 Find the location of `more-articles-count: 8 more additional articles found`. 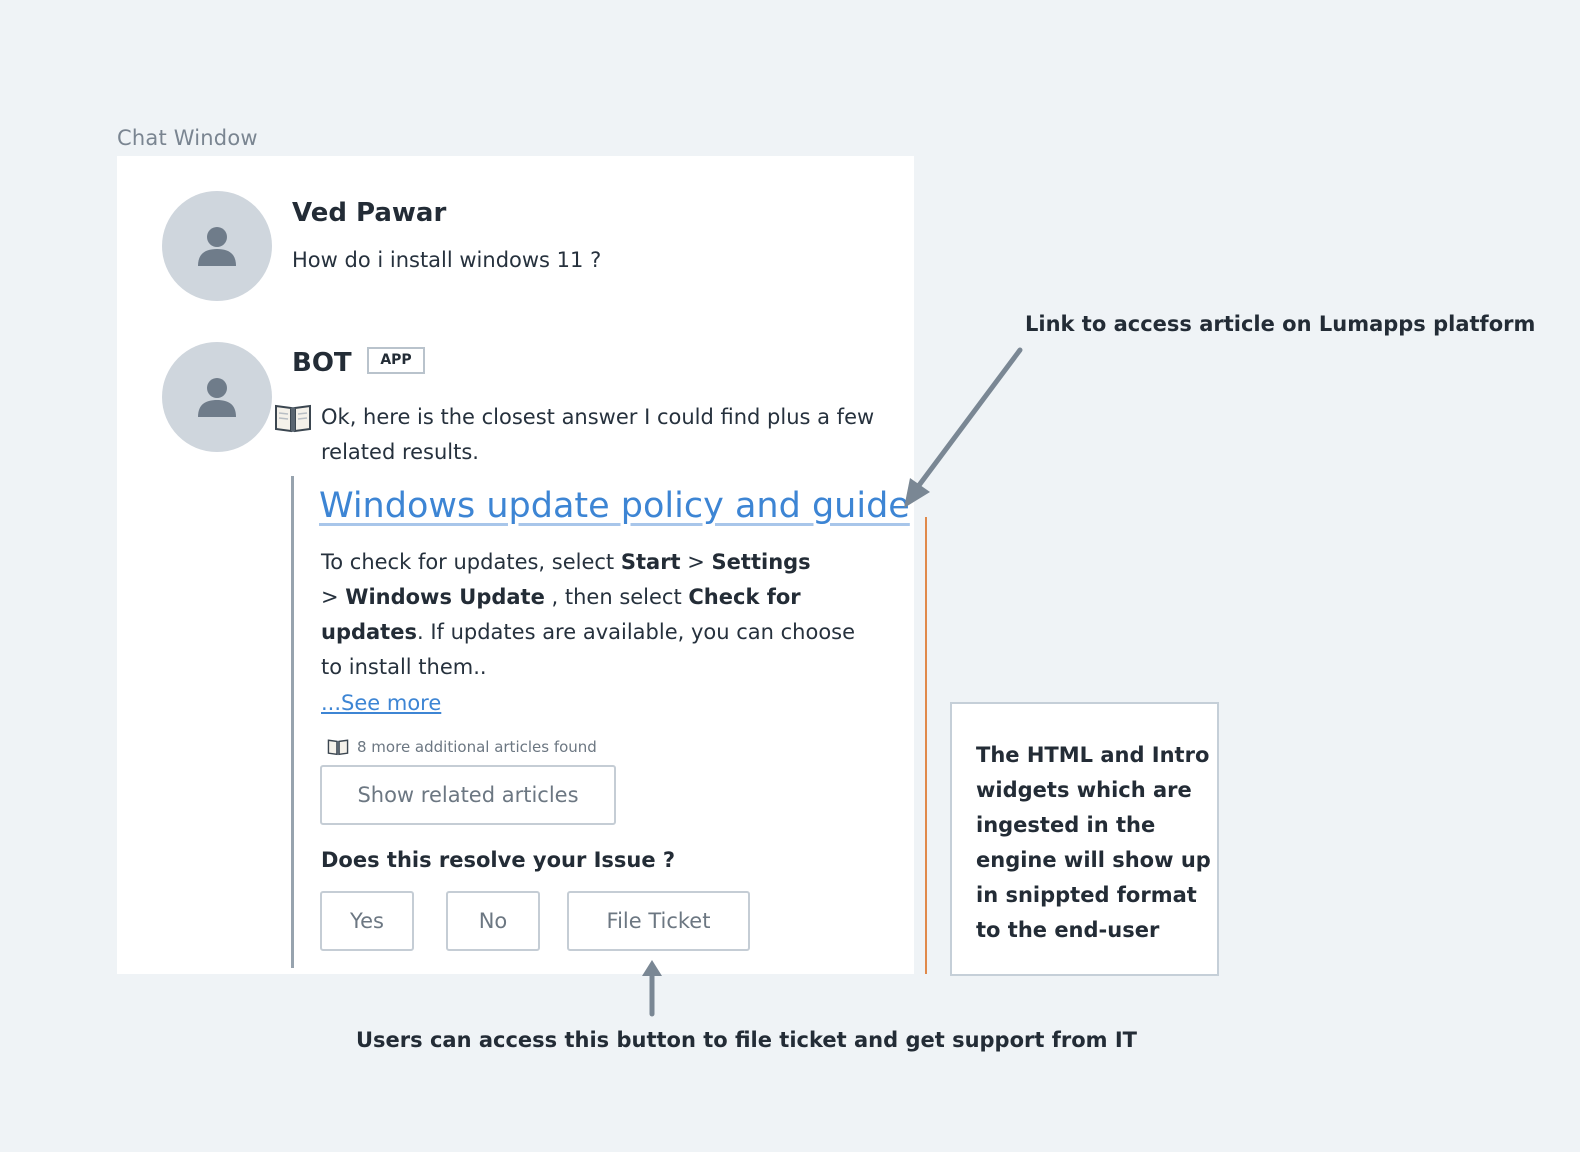

more-articles-count: 8 more additional articles found is located at coordinates (477, 747).